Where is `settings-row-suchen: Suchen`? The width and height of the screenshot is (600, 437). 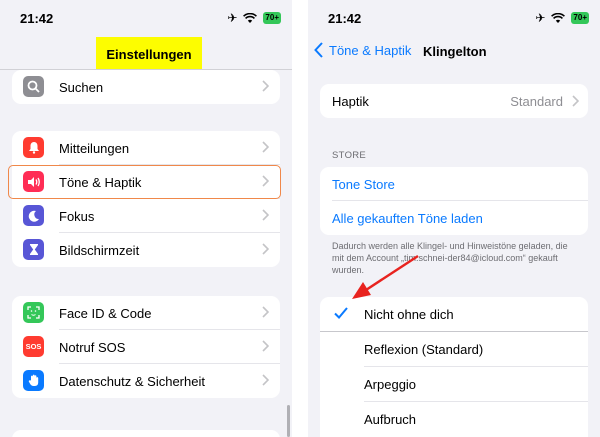 settings-row-suchen: Suchen is located at coordinates (146, 87).